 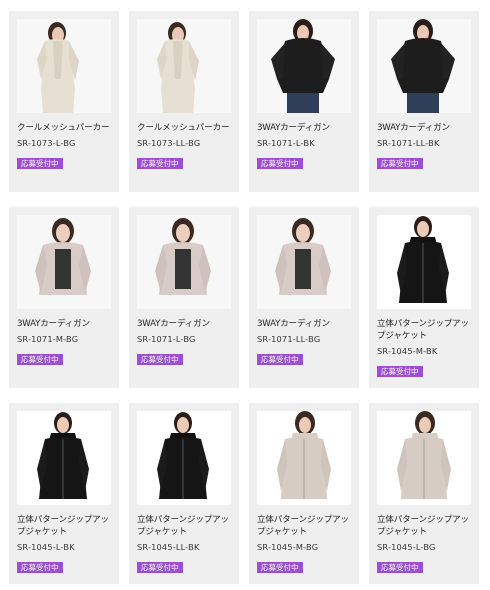 What do you see at coordinates (407, 351) in the screenshot?
I see `product-code: SR-1045-M-BK` at bounding box center [407, 351].